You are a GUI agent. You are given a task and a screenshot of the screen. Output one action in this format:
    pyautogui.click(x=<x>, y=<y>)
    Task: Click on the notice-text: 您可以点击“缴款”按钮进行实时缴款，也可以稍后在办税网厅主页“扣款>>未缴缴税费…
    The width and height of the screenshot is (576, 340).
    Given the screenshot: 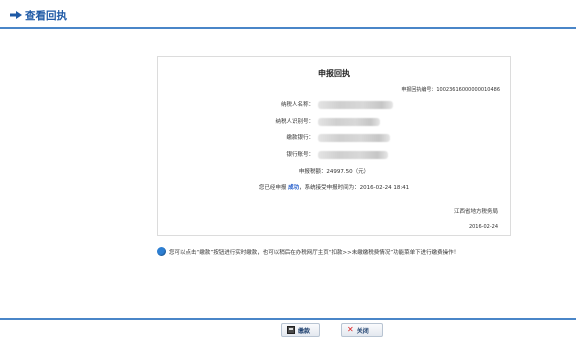 What is the action you would take?
    pyautogui.click(x=314, y=253)
    